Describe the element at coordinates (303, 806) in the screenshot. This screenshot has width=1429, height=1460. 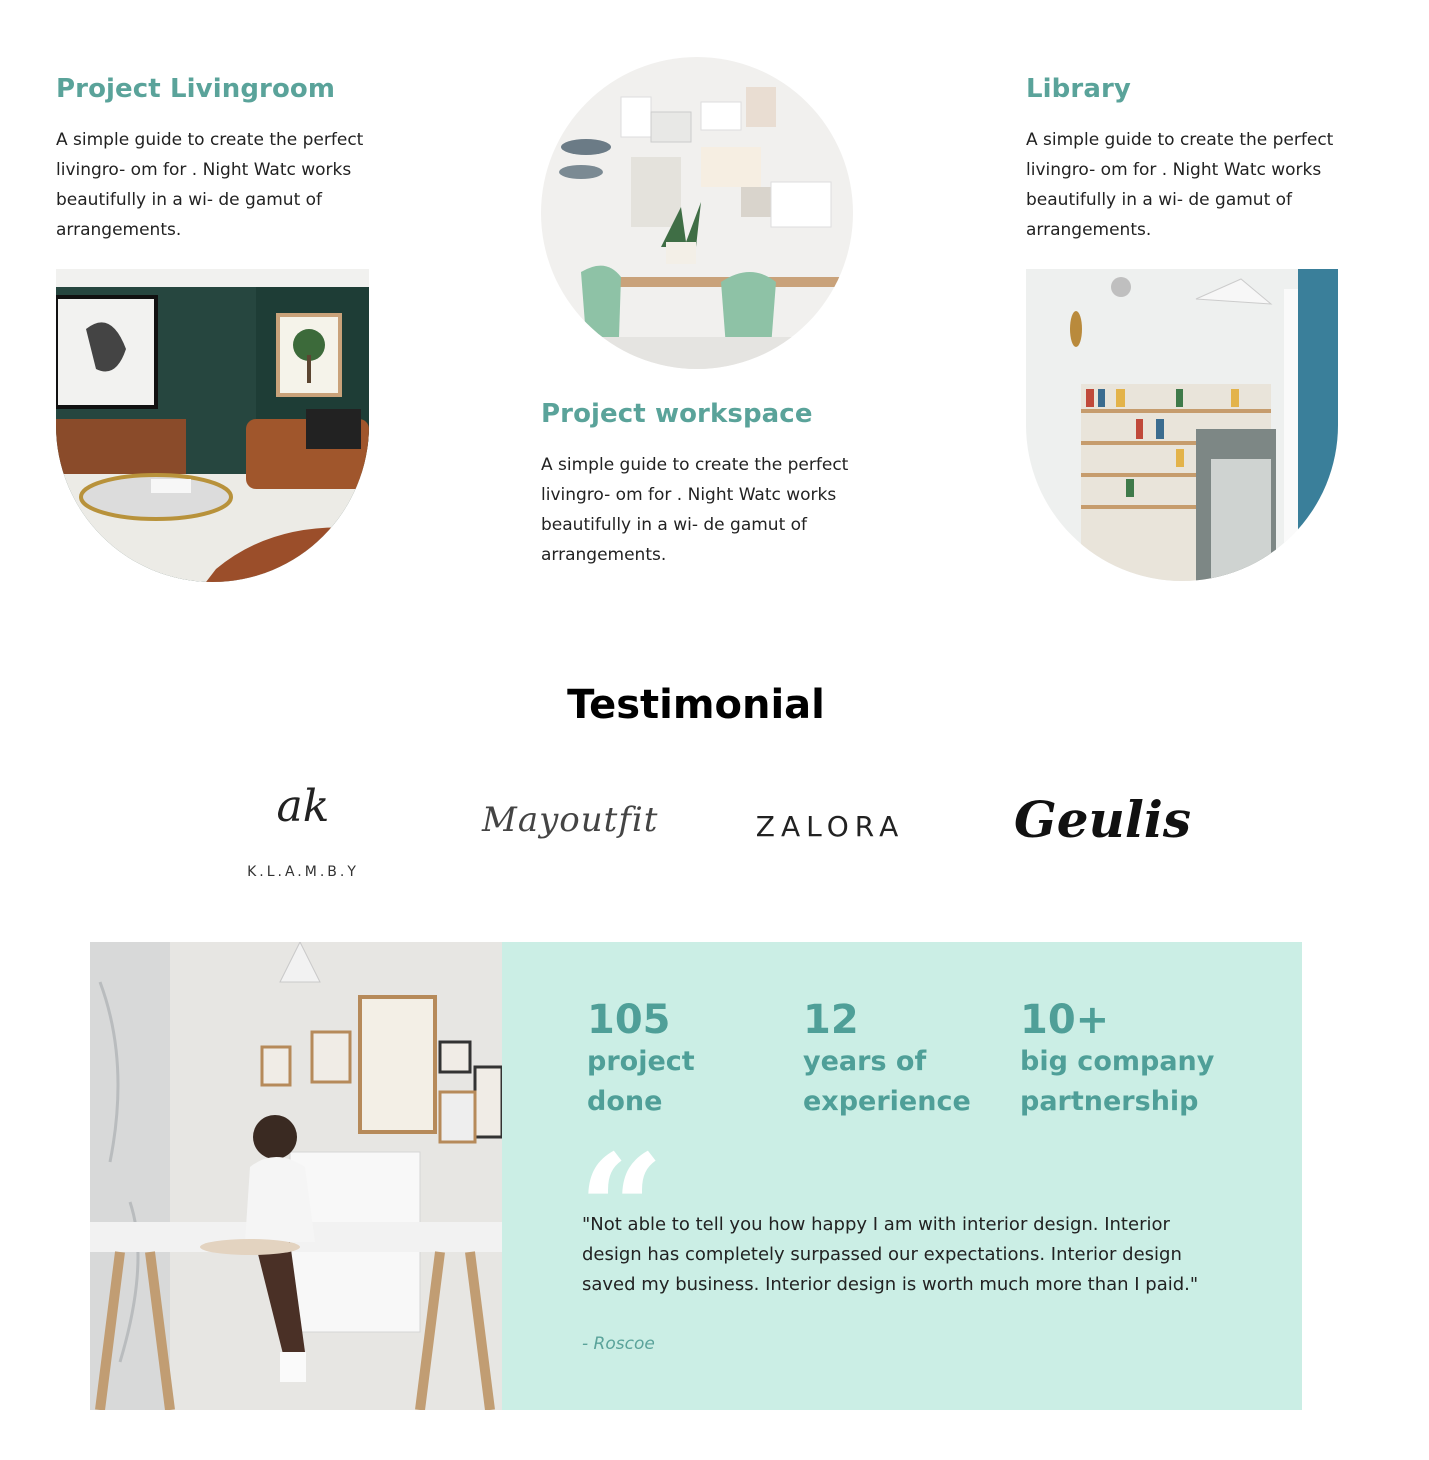
I see `klamby-monogram: ak` at that location.